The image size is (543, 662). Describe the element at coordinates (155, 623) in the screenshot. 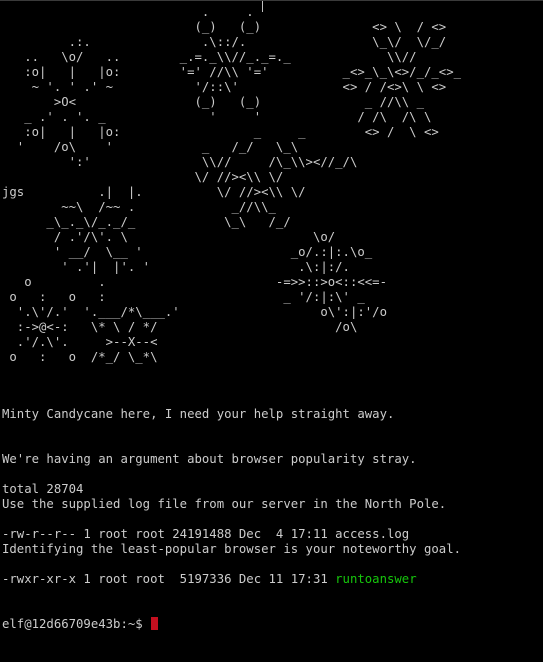

I see `text-cursor` at that location.